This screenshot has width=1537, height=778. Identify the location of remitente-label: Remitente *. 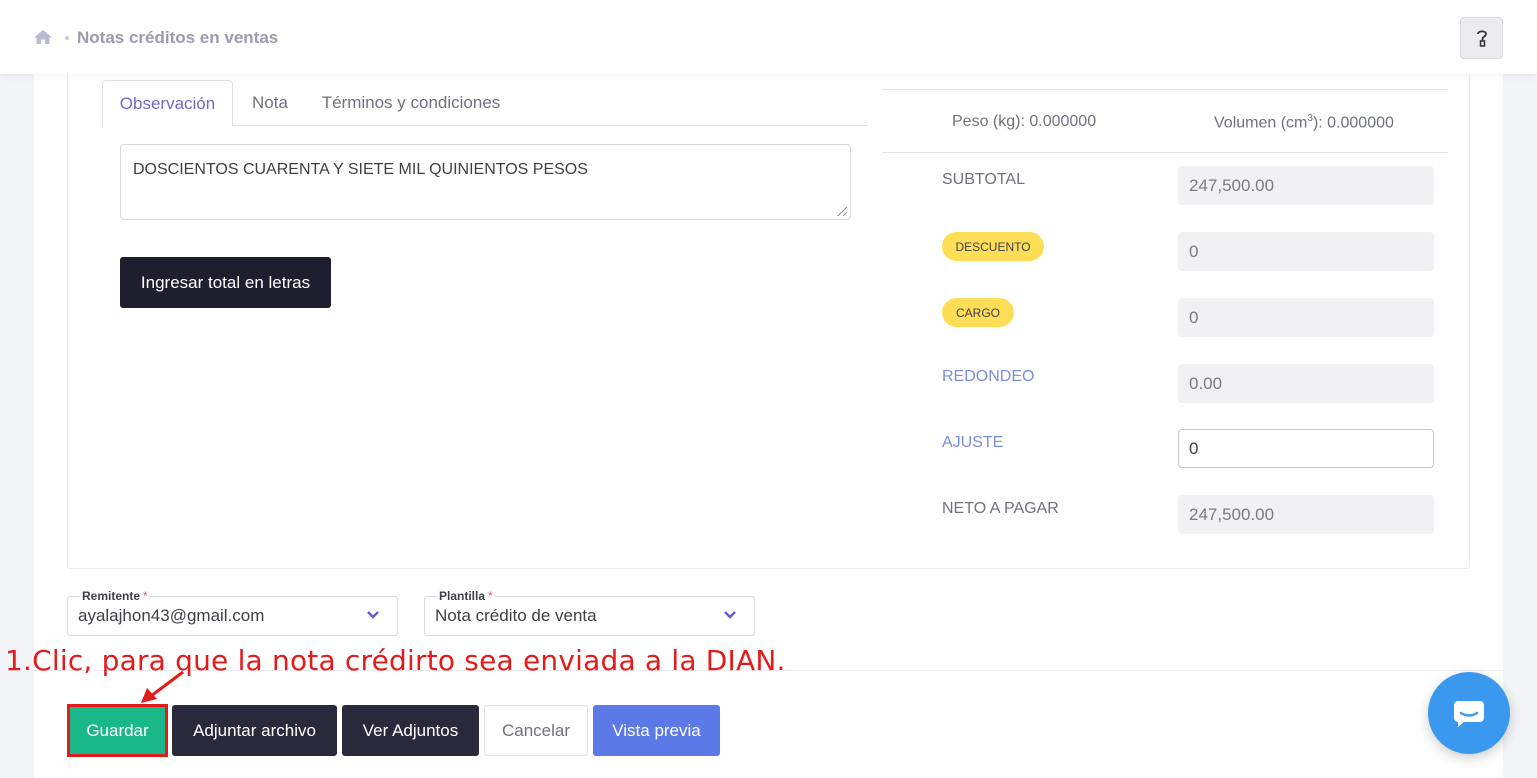
(115, 596).